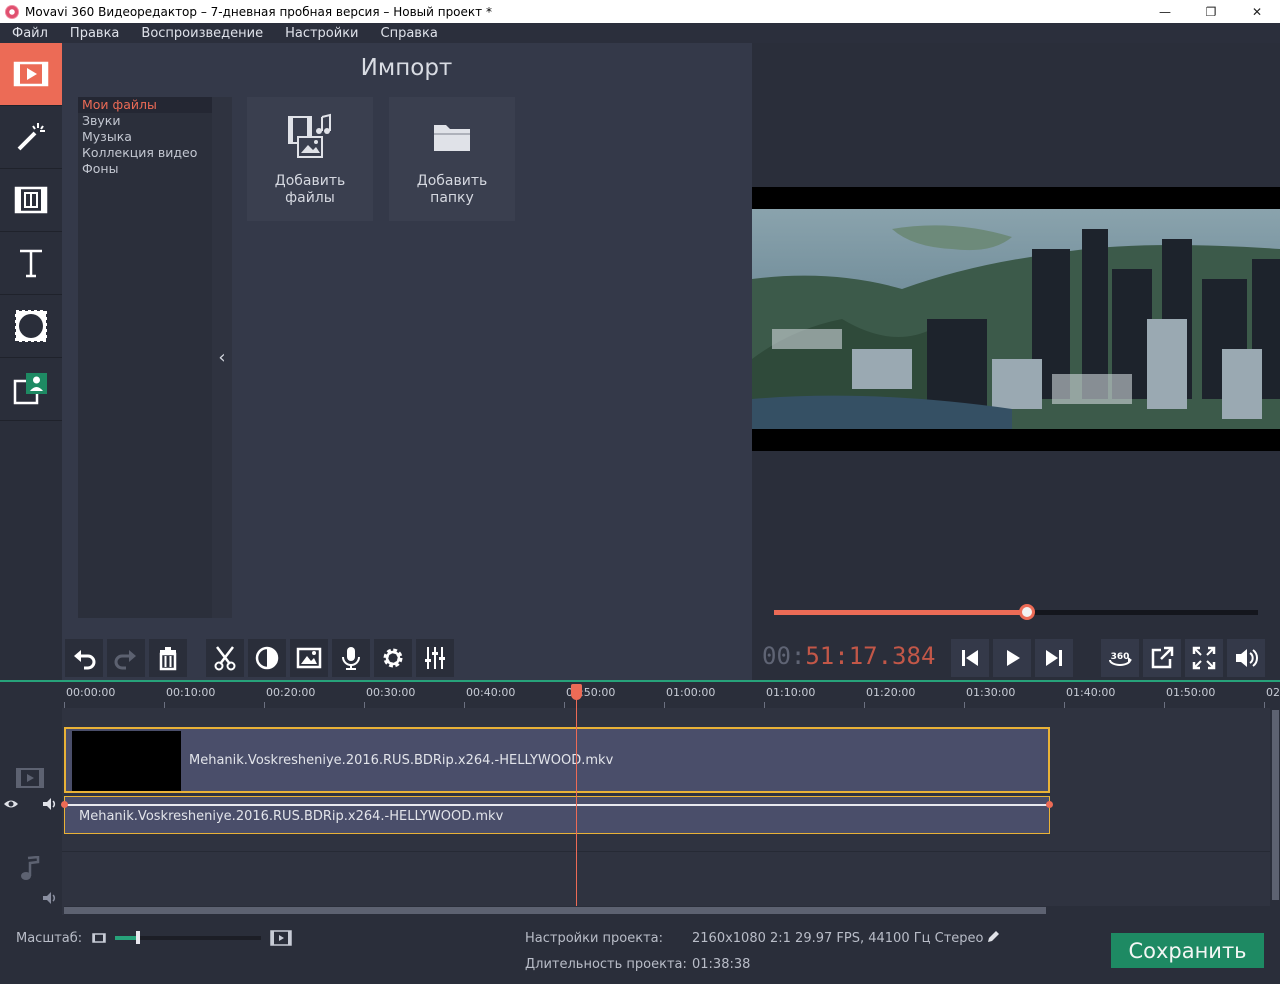 Image resolution: width=1280 pixels, height=984 pixels. I want to click on clip-properties-button, so click(393, 658).